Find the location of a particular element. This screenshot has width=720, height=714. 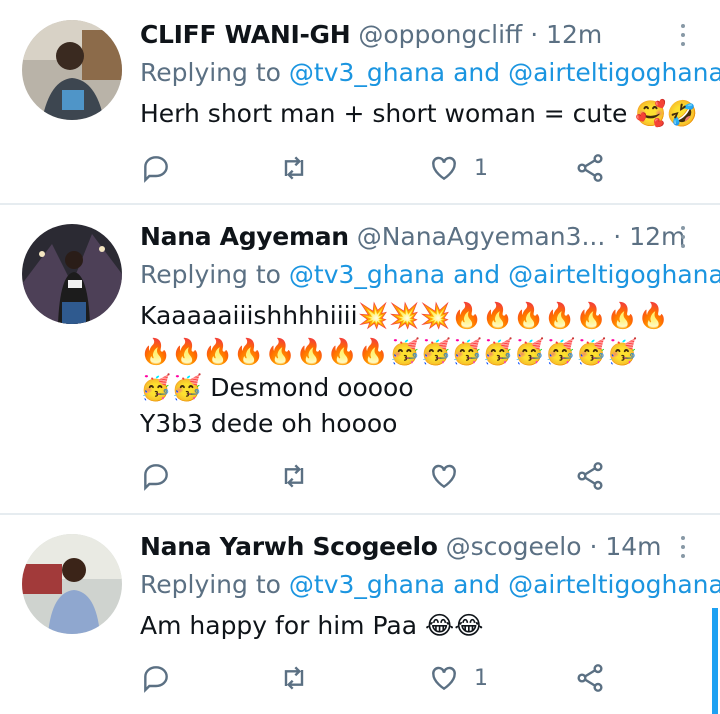

tweet-text: Am happy for him Paa 😂😂 is located at coordinates (420, 626).